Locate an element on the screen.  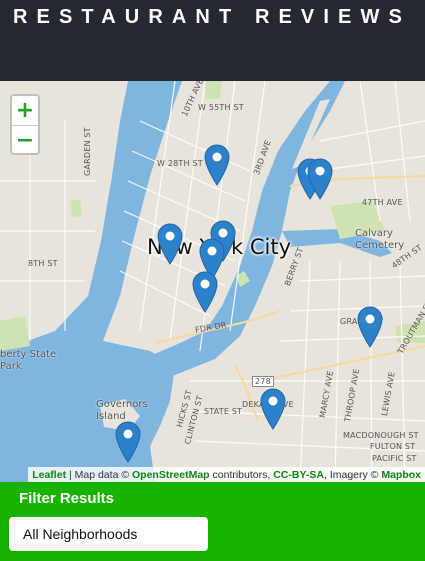
attribution-text: contributors, is located at coordinates (241, 474).